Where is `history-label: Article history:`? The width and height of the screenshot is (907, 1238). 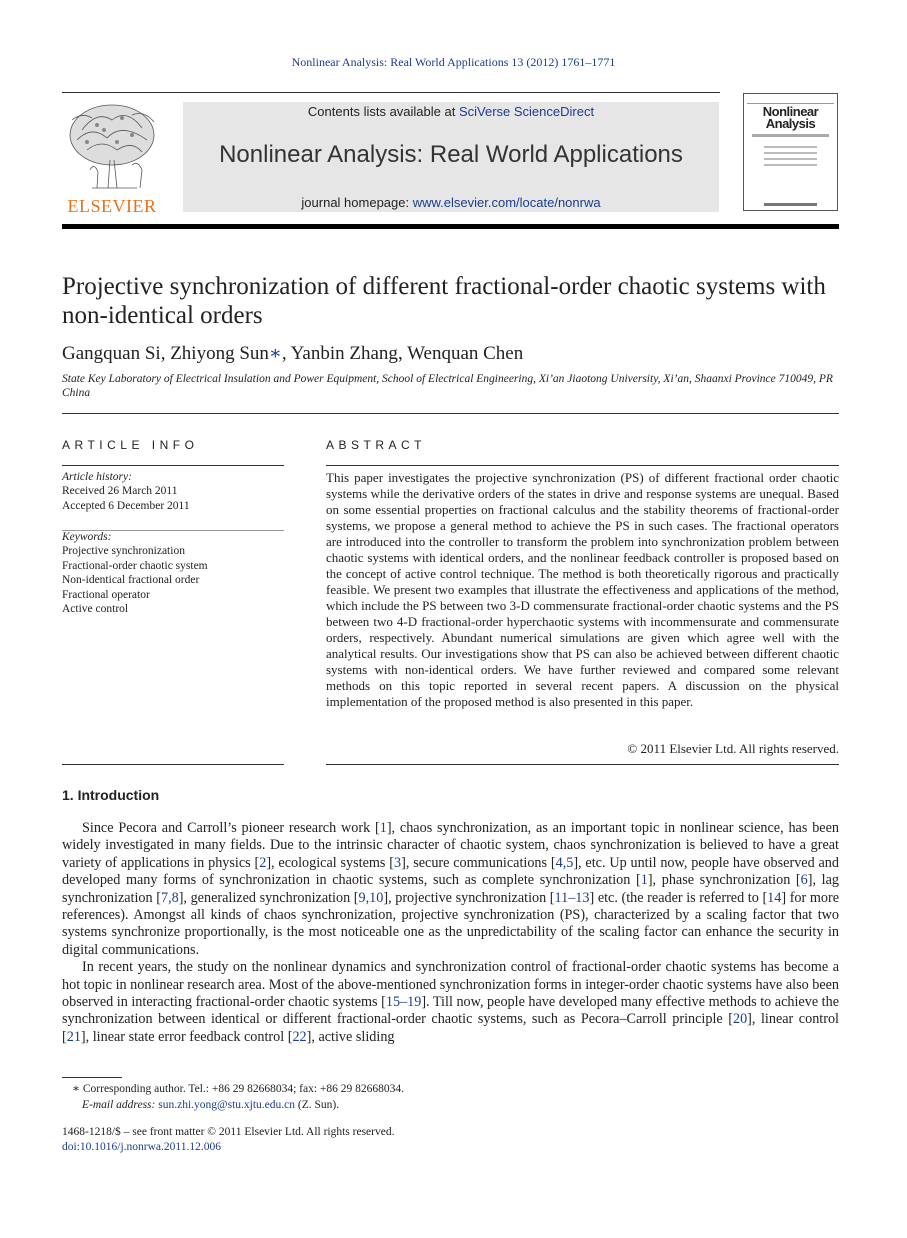
history-label: Article history: is located at coordinates (97, 477).